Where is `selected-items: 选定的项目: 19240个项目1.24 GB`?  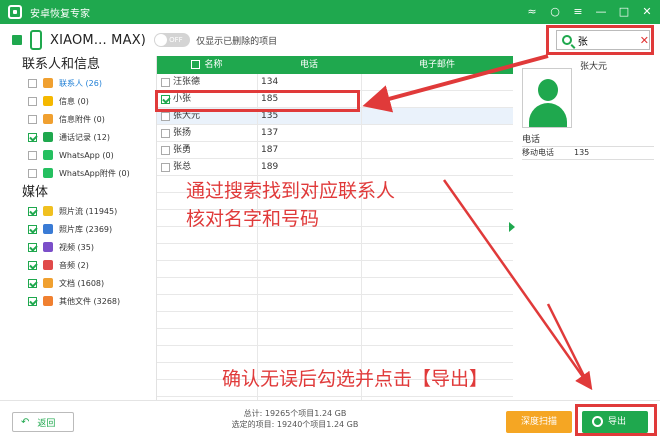
selected-items: 选定的项目: 19240个项目1.24 GB is located at coordinates (295, 424).